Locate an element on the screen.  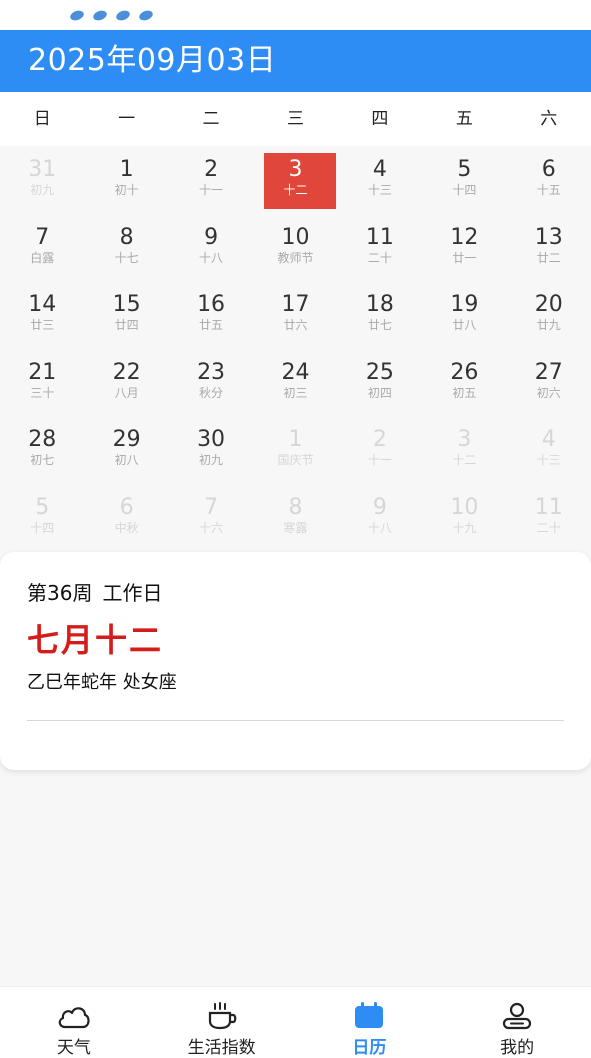
day-number: 8 is located at coordinates (295, 507).